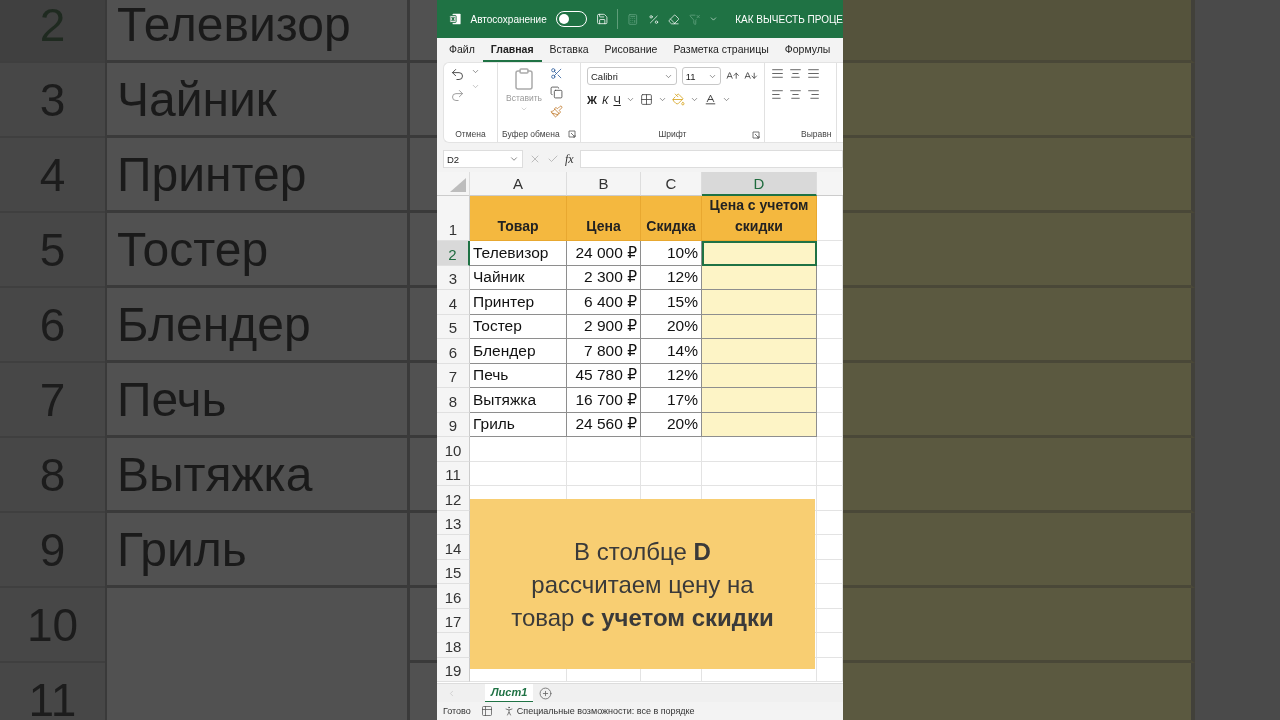  Describe the element at coordinates (556, 111) in the screenshot. I see `paintbrush-icon` at that location.